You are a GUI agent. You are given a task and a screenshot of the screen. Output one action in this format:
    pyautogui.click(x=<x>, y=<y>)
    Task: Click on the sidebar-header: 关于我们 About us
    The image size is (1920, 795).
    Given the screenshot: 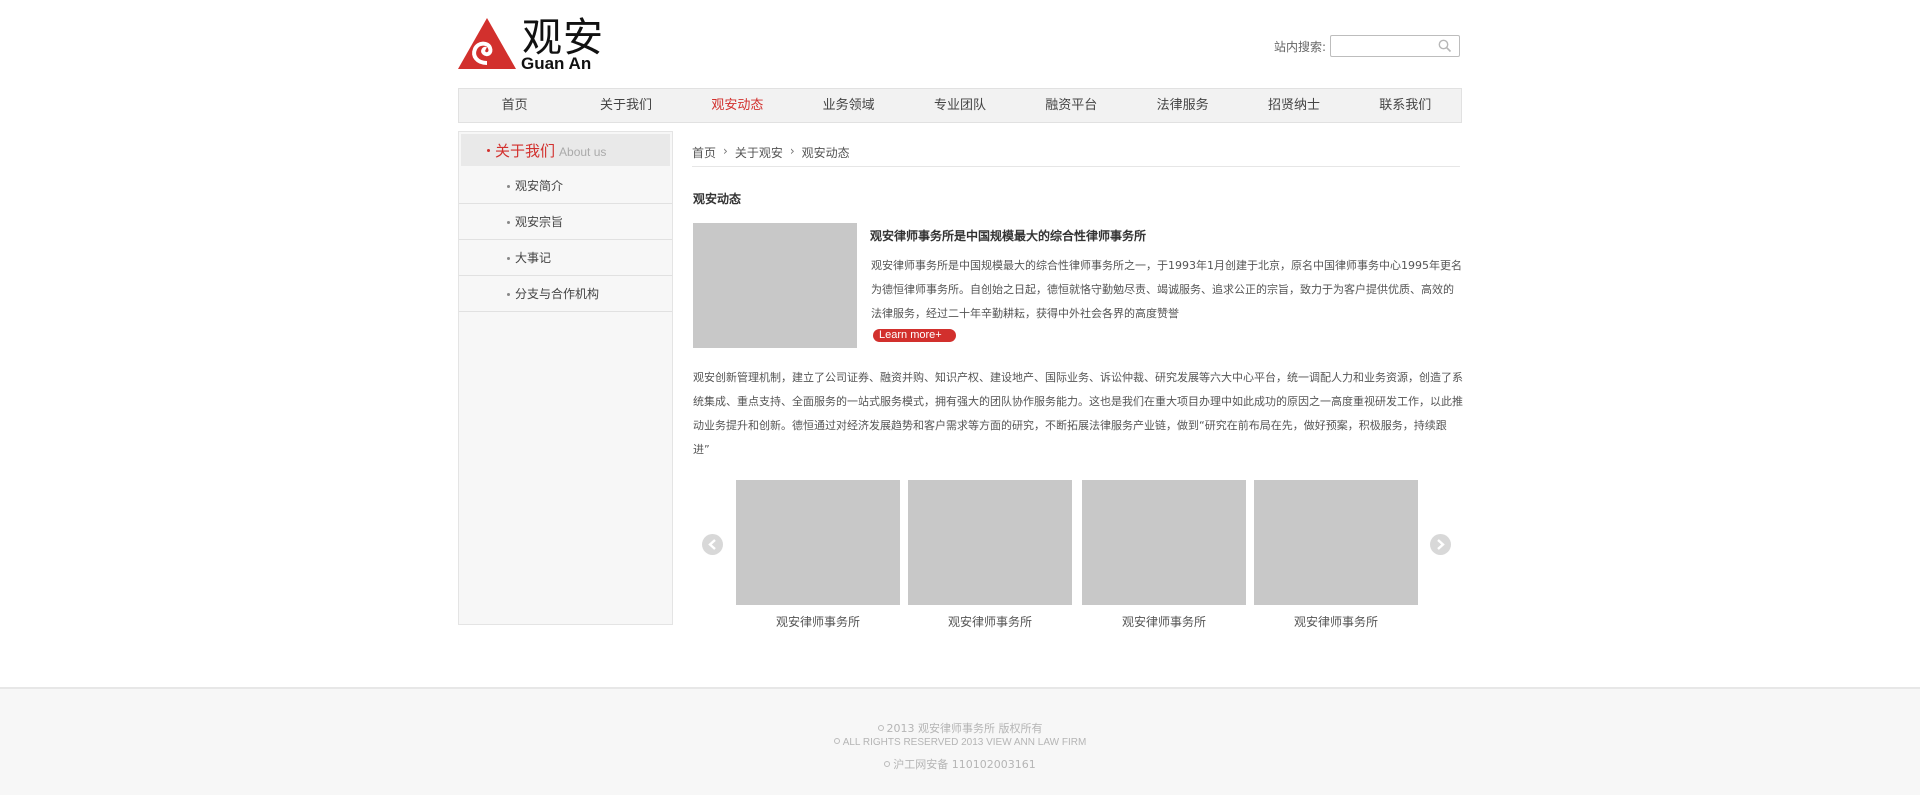 What is the action you would take?
    pyautogui.click(x=565, y=150)
    